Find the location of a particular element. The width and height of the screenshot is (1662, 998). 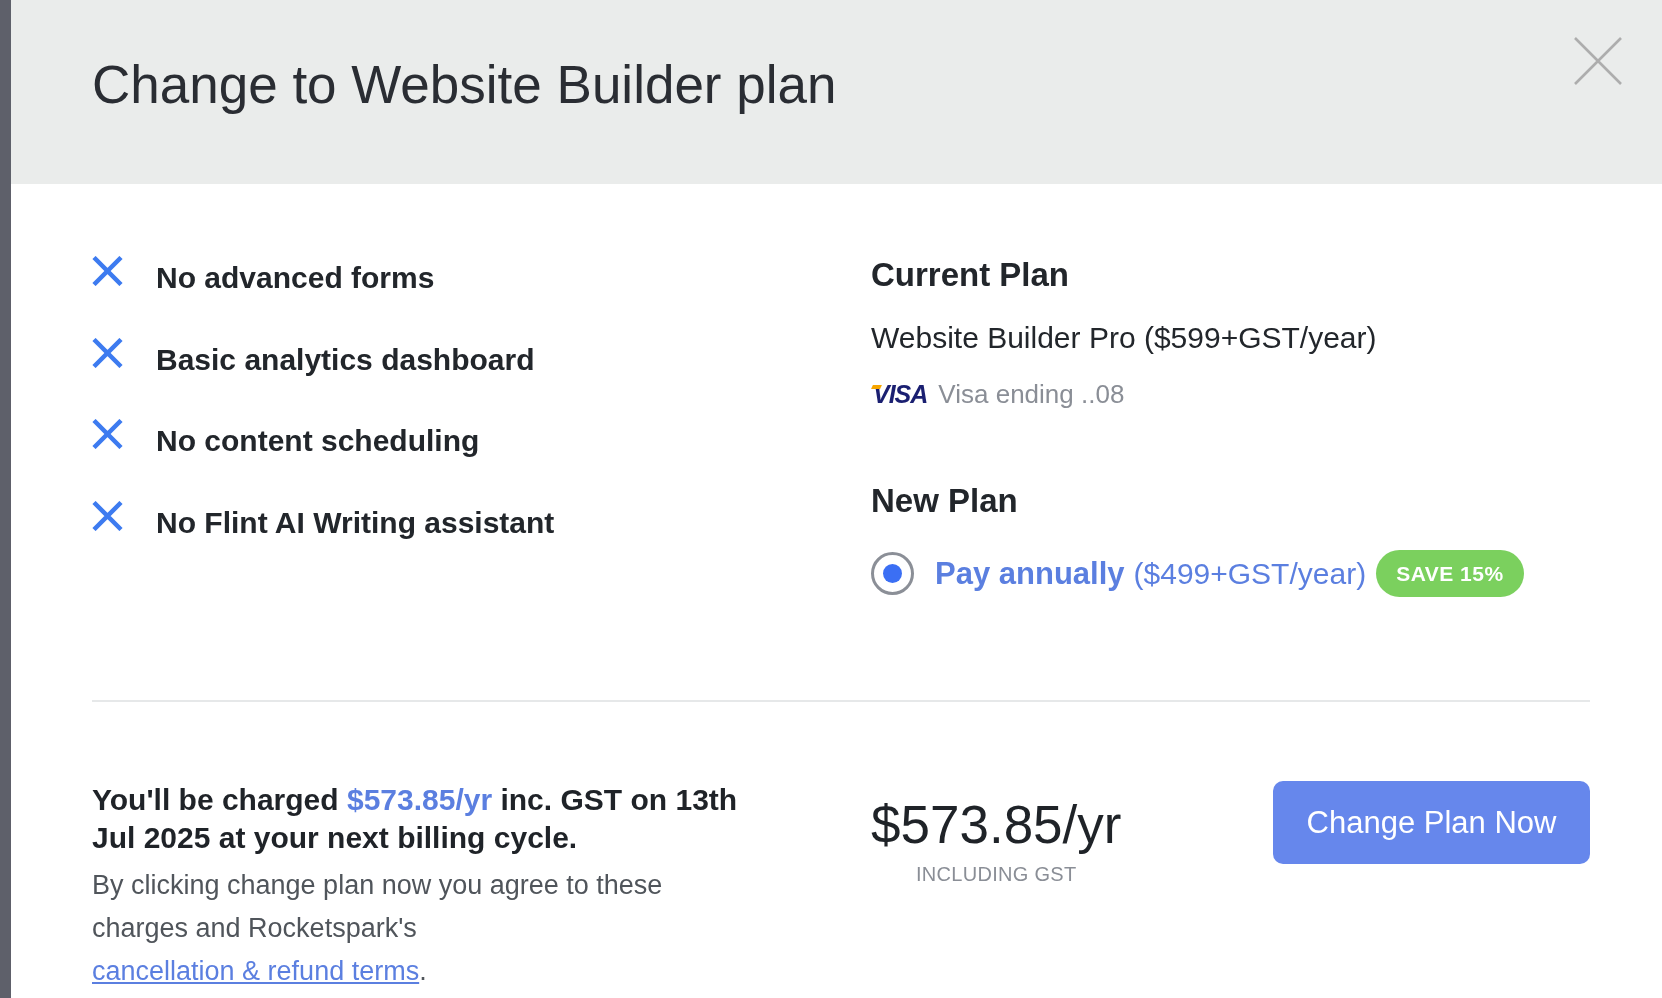

radio-button is located at coordinates (892, 573).